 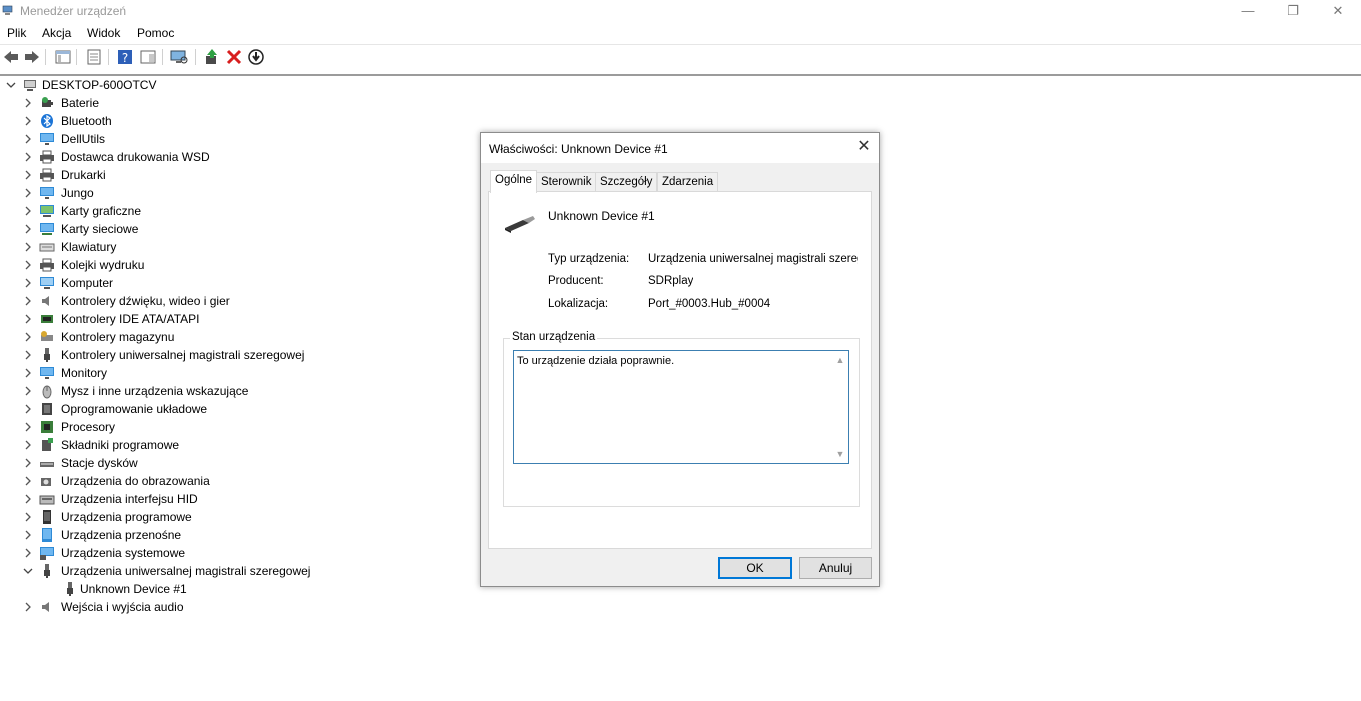 What do you see at coordinates (47, 283) in the screenshot?
I see `computer-icon` at bounding box center [47, 283].